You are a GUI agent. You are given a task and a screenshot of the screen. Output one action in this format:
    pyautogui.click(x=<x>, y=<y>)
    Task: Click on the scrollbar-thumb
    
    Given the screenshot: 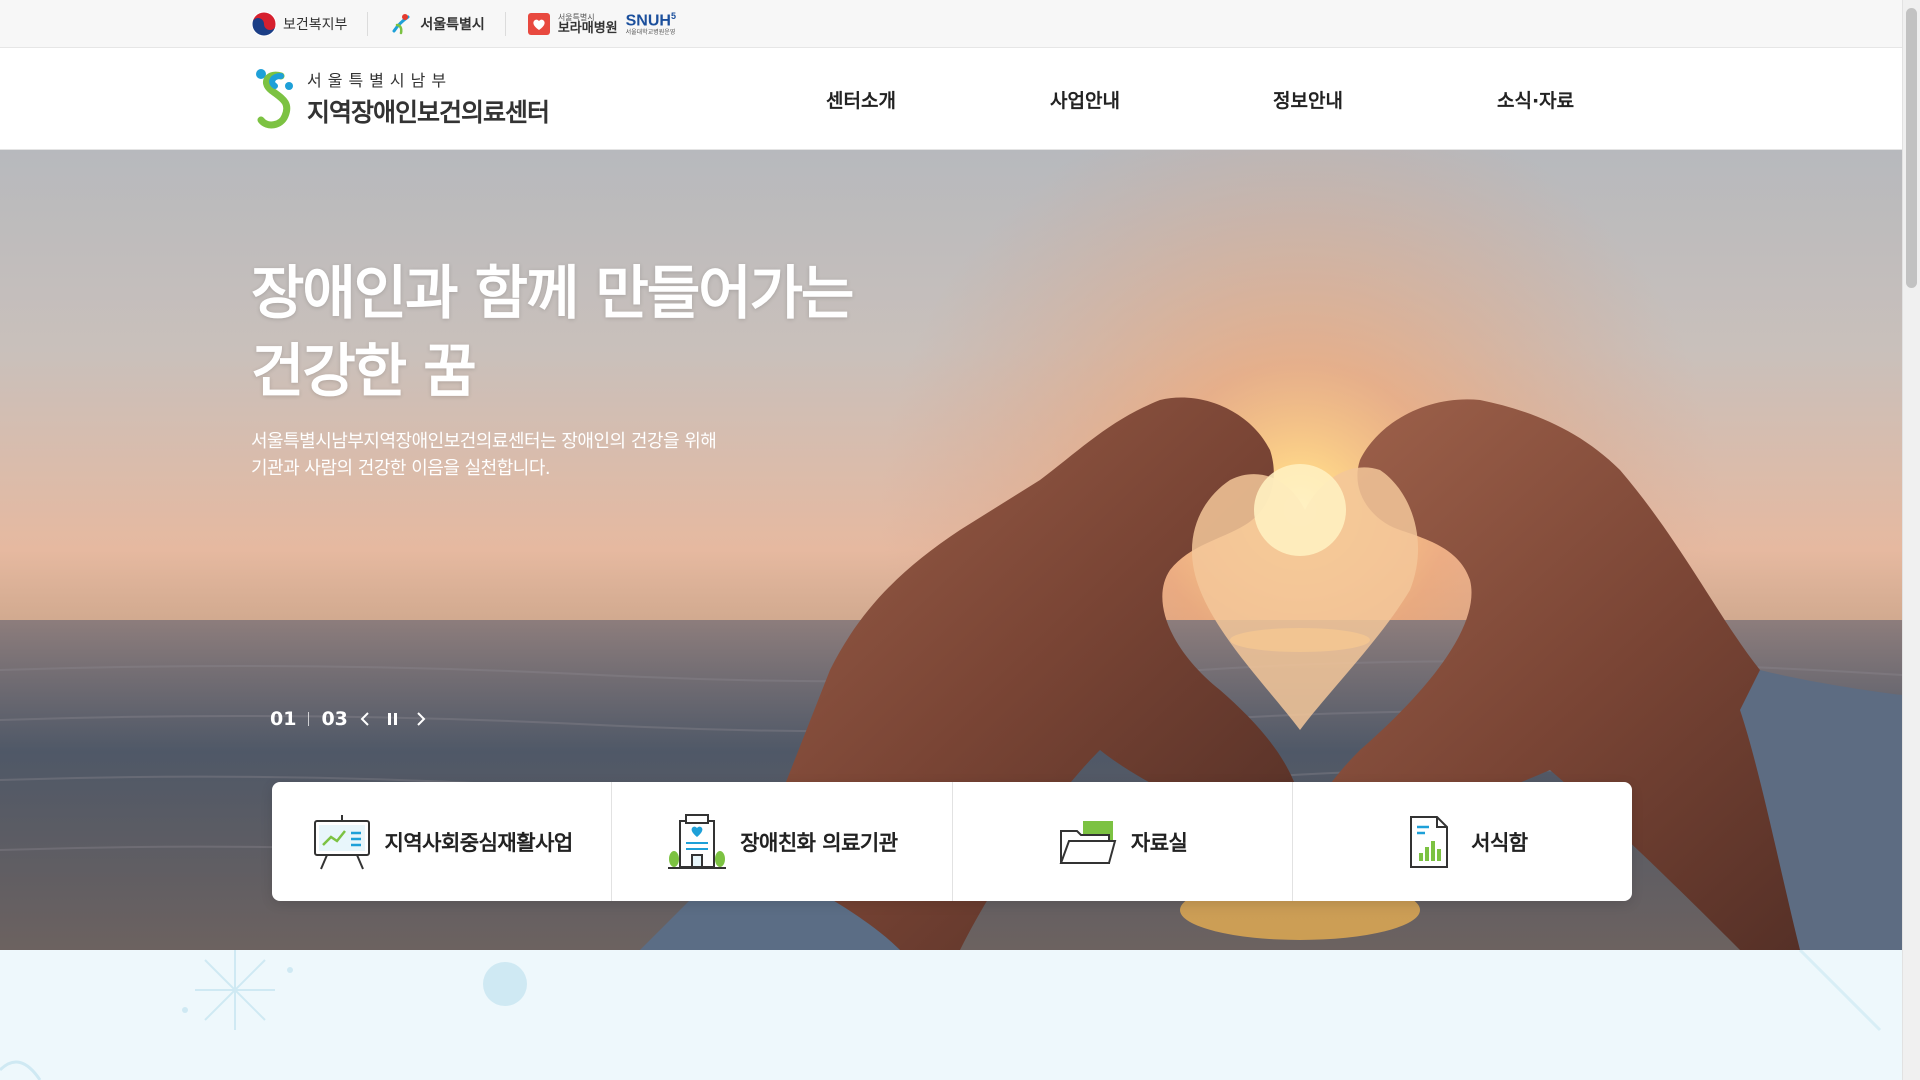 What is the action you would take?
    pyautogui.click(x=1911, y=148)
    